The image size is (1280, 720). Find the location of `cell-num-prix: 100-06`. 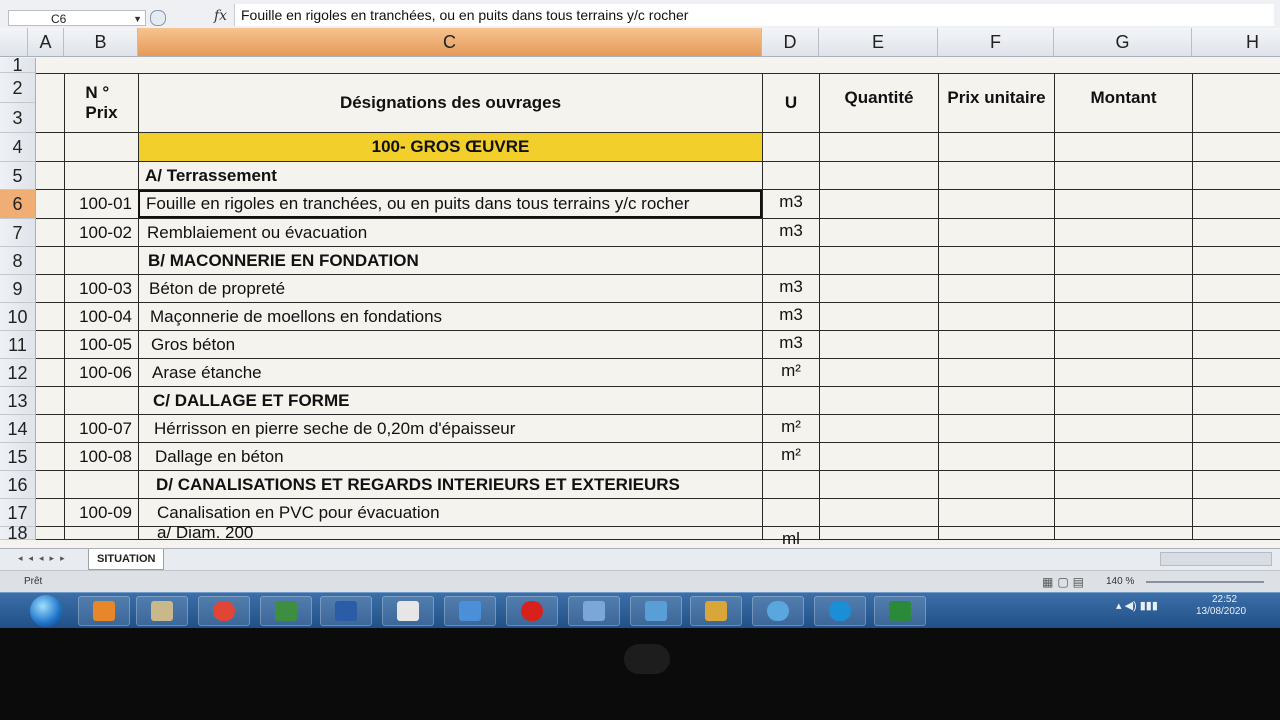

cell-num-prix: 100-06 is located at coordinates (101, 372).